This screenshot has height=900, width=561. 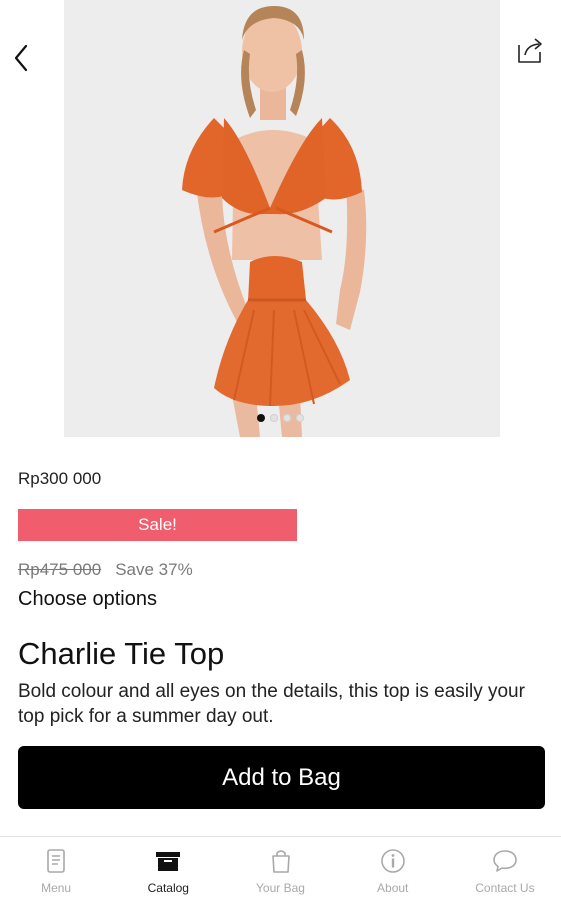 What do you see at coordinates (60, 478) in the screenshot?
I see `current-price: Rp300 000` at bounding box center [60, 478].